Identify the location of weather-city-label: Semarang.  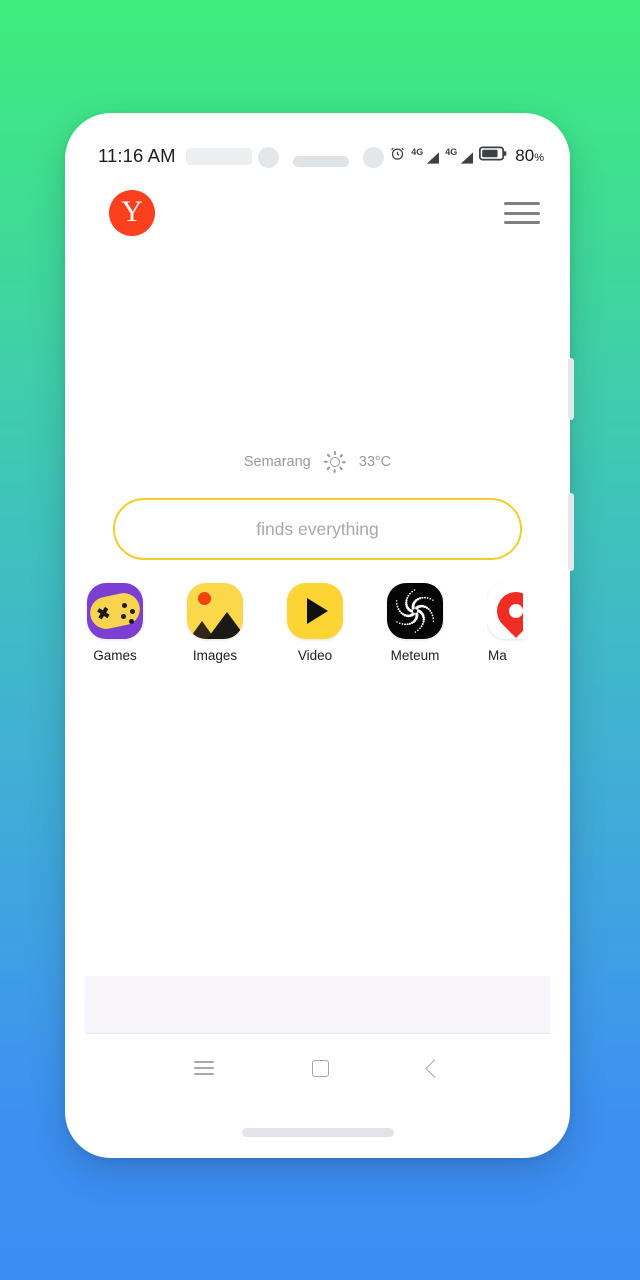
(277, 462).